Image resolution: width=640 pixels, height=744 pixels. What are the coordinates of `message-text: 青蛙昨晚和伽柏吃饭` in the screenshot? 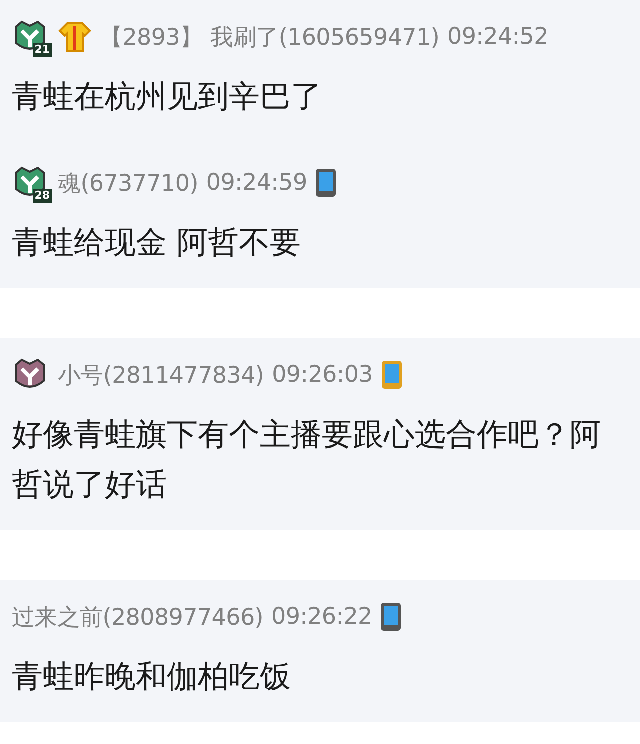 It's located at (152, 677).